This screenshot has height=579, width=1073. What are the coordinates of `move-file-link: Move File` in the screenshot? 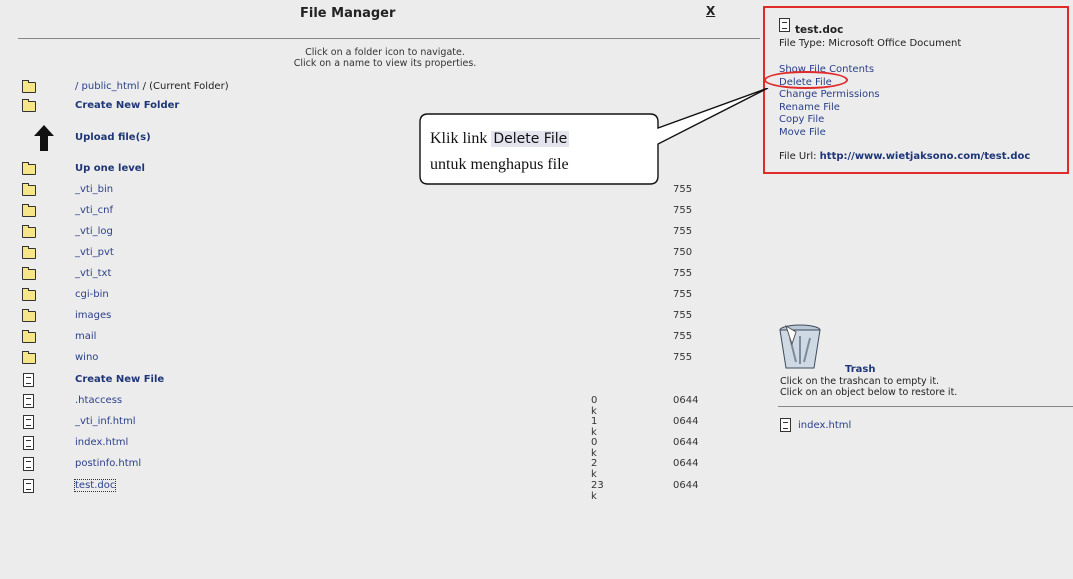 It's located at (829, 133).